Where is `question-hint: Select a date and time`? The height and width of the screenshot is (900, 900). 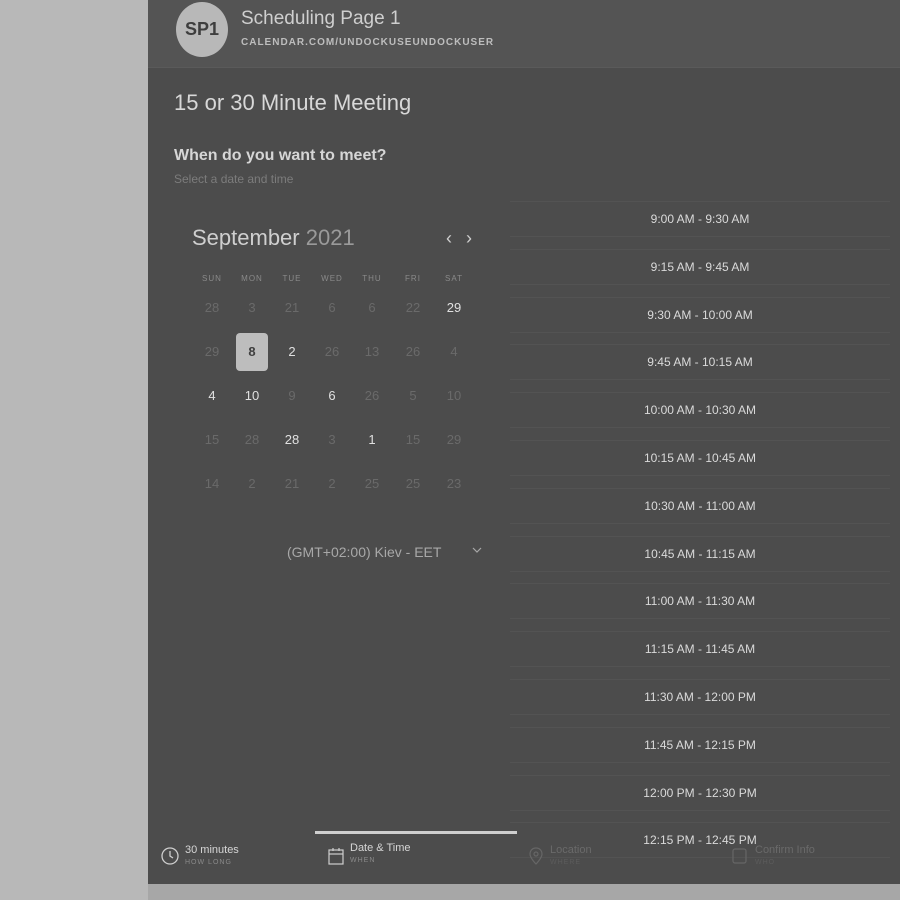 question-hint: Select a date and time is located at coordinates (234, 179).